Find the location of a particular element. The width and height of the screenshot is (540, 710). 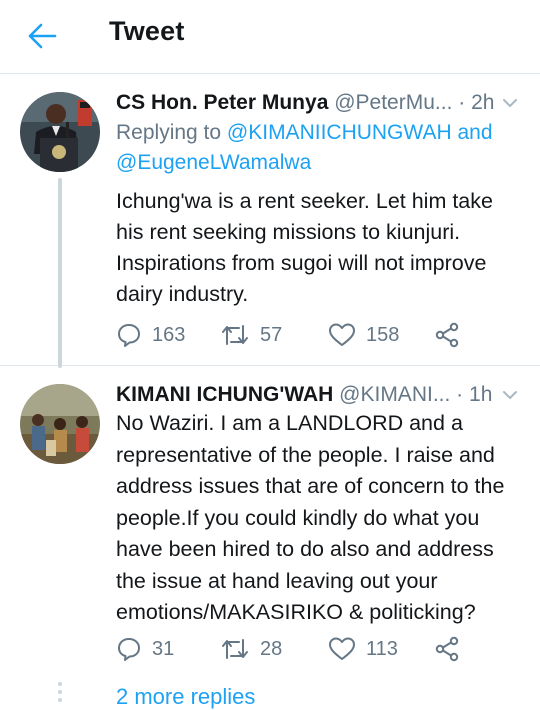

retweet-button: 57 is located at coordinates (251, 335).